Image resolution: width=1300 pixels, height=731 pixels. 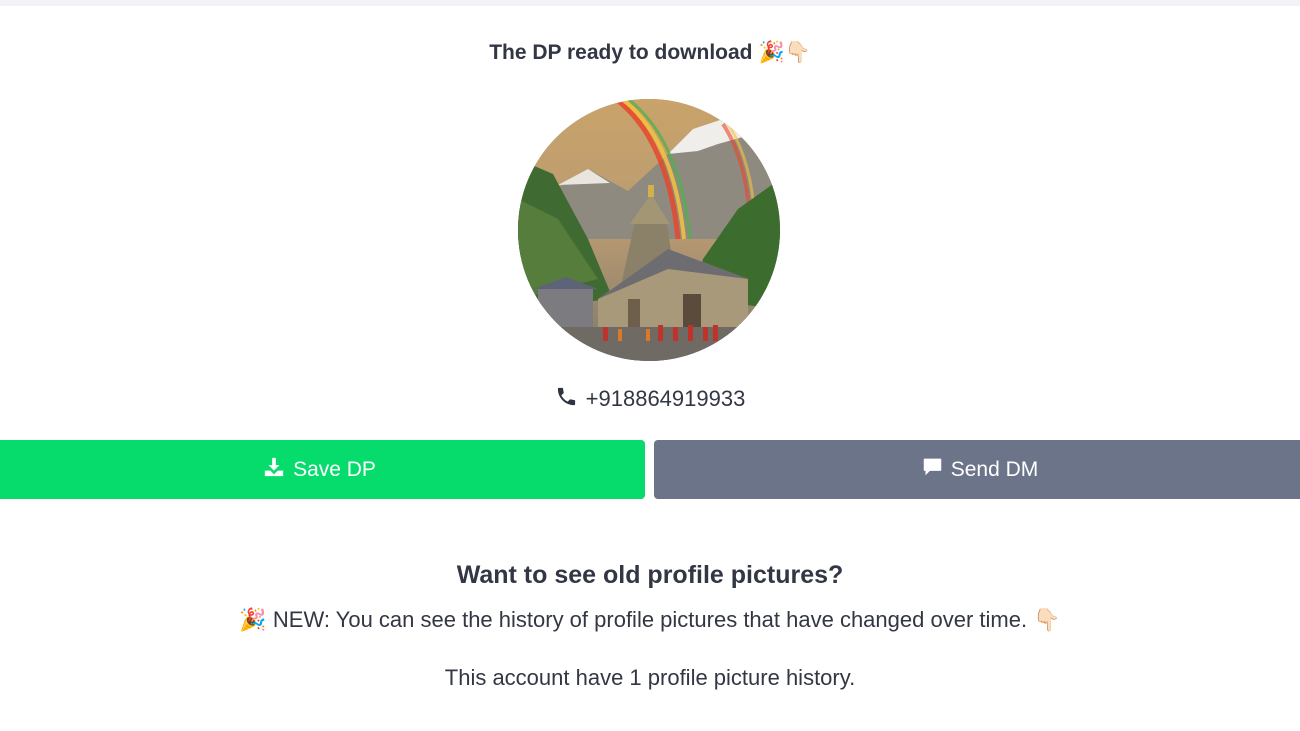 What do you see at coordinates (253, 620) in the screenshot?
I see `celebration-emoji: 🎉` at bounding box center [253, 620].